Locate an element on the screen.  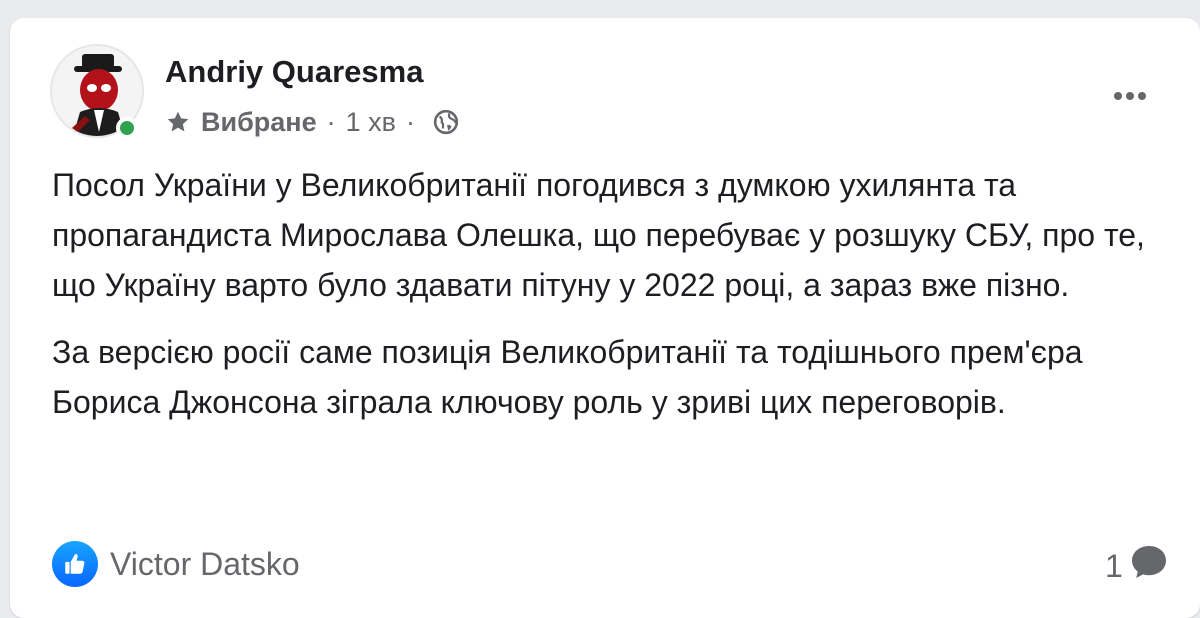
more-options-button is located at coordinates (1130, 96).